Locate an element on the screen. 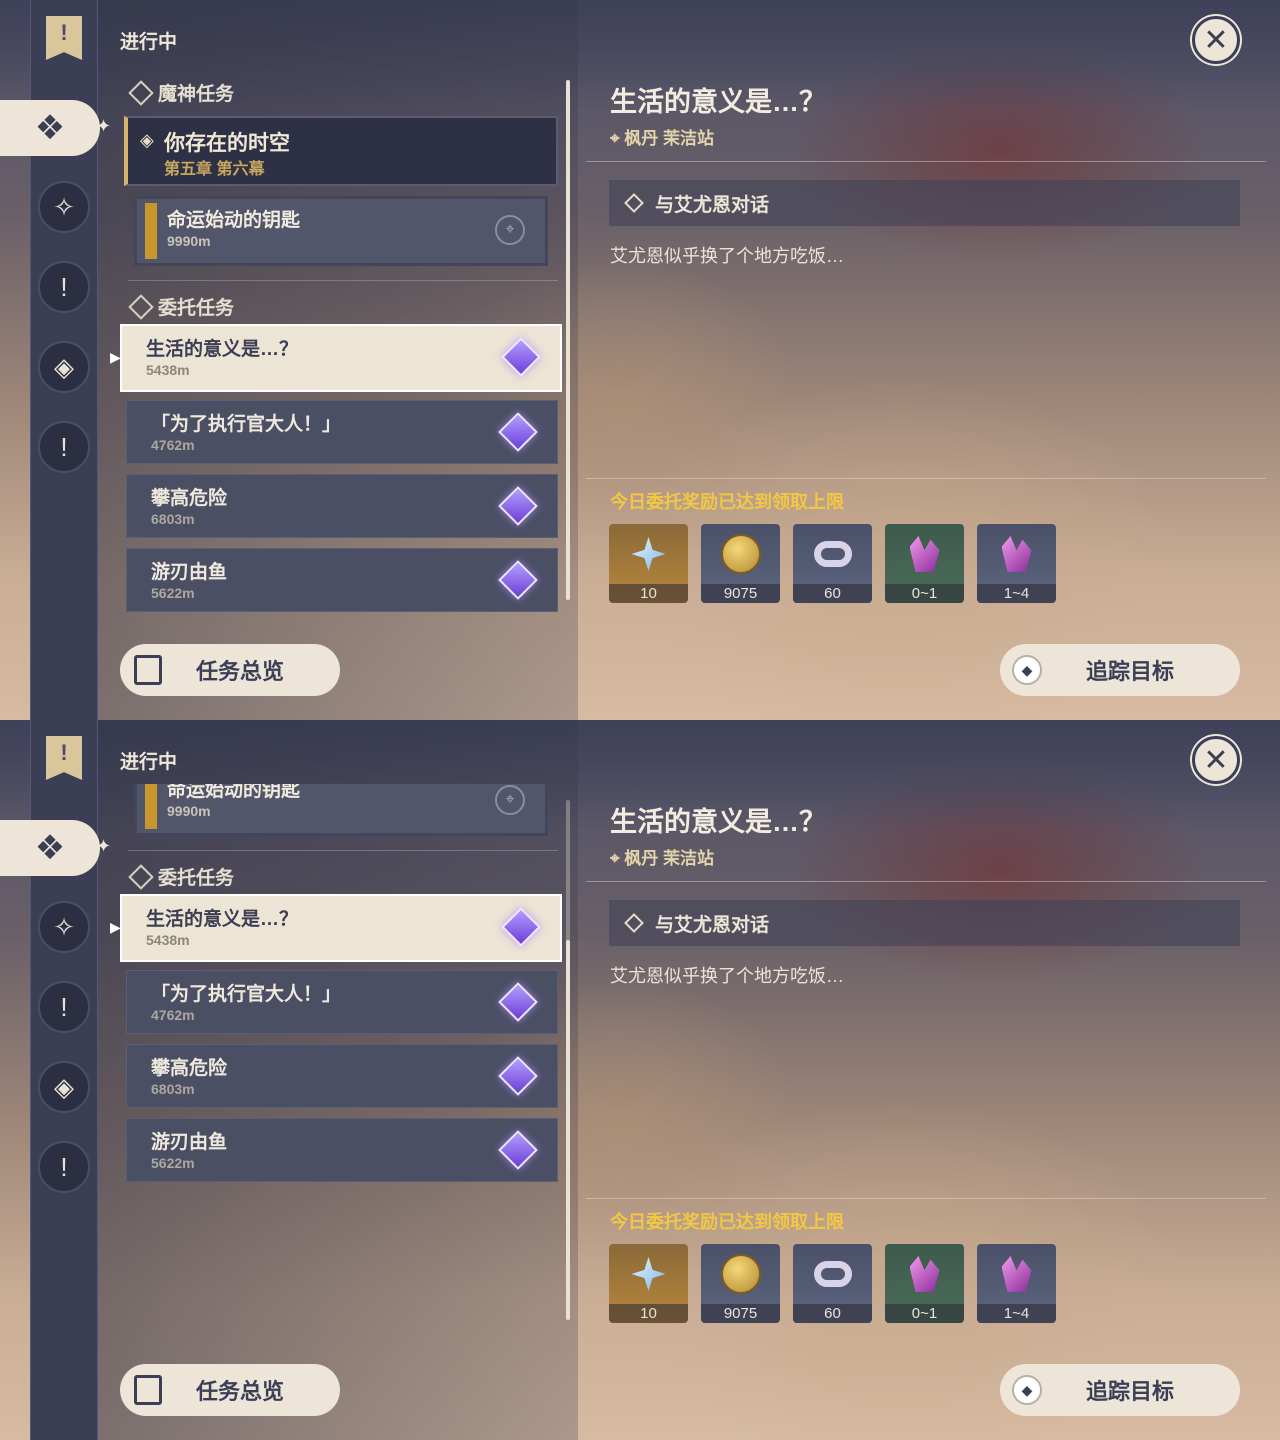 The width and height of the screenshot is (1280, 1440). diamond-icon: ◈ is located at coordinates (147, 140).